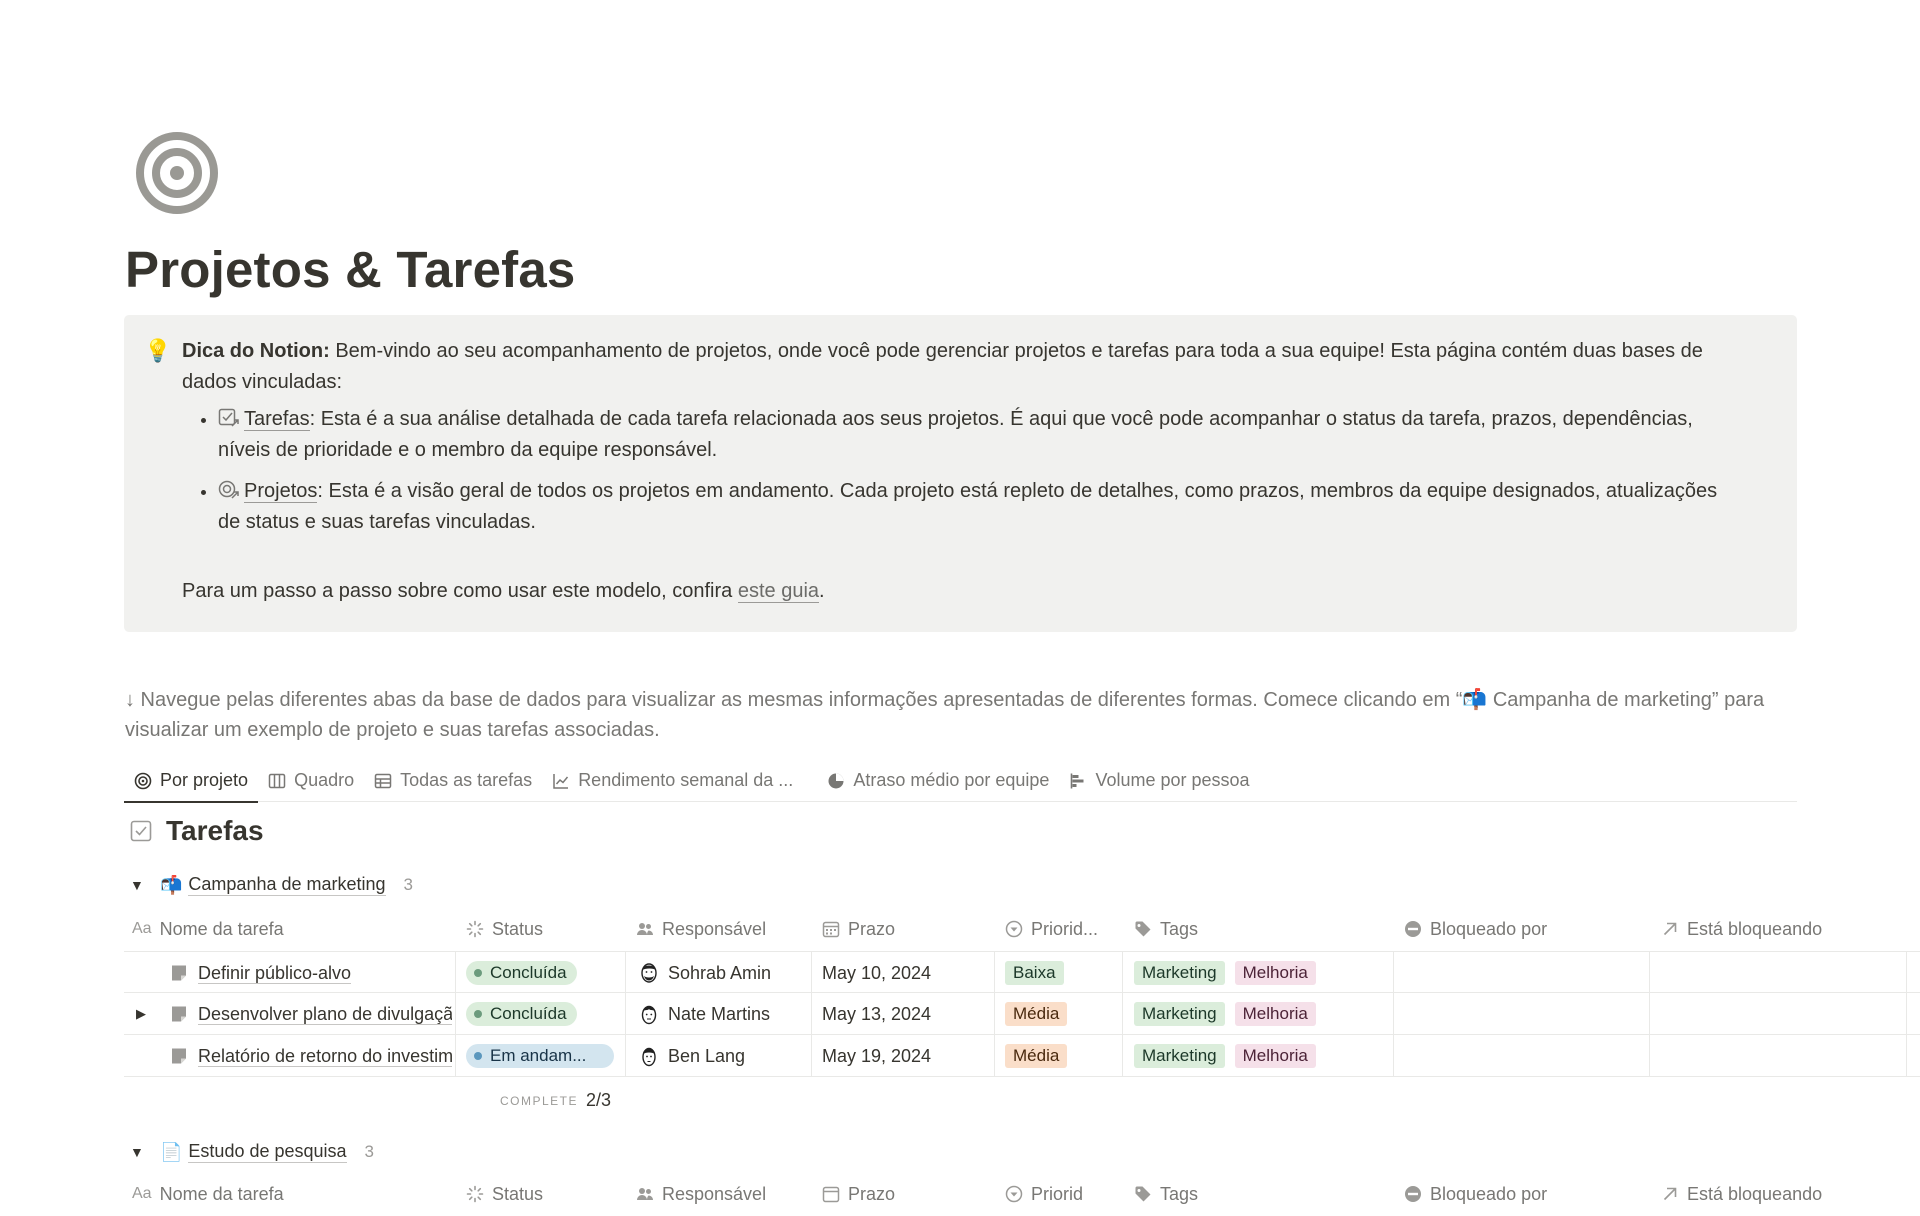 This screenshot has width=1920, height=1216. I want to click on tab-label: Atraso médio por equipe, so click(951, 780).